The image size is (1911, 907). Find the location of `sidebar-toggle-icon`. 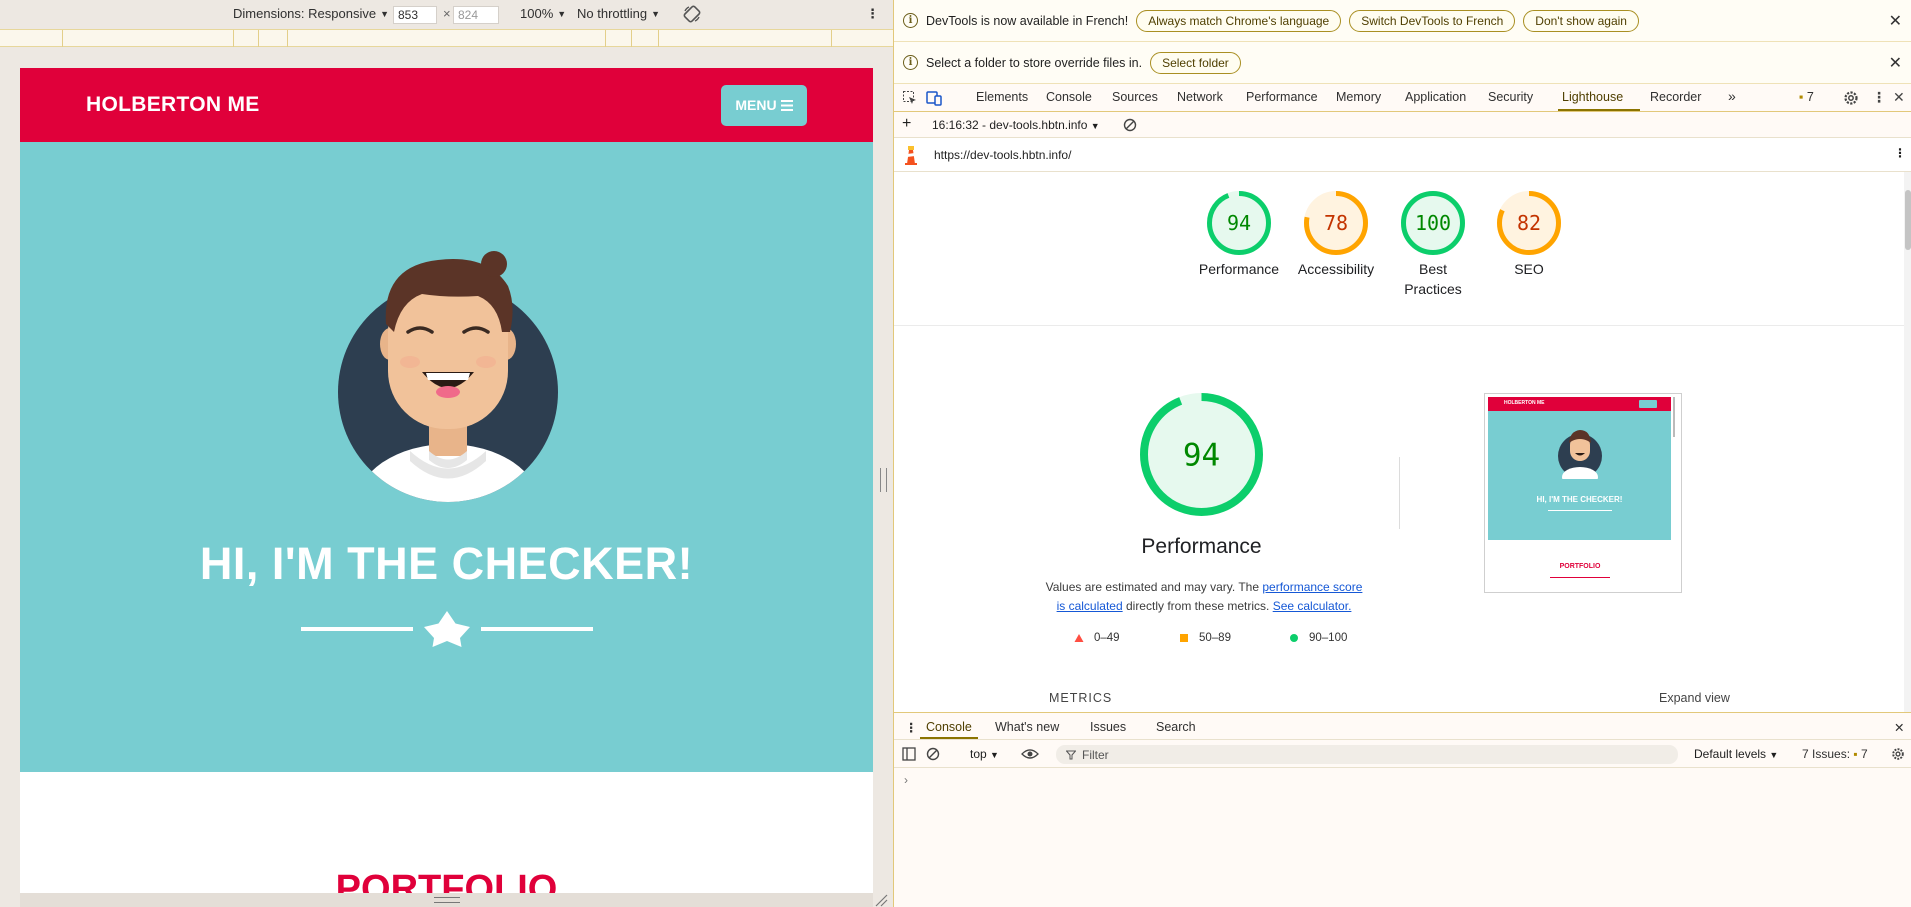

sidebar-toggle-icon is located at coordinates (909, 754).